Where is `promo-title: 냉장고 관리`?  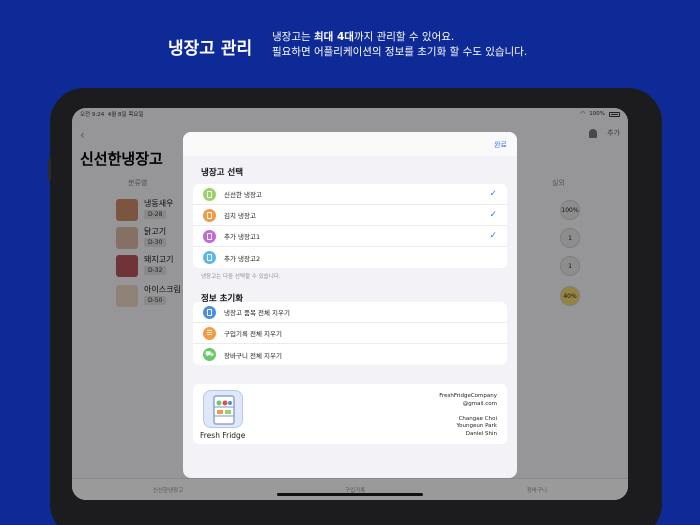
promo-title: 냉장고 관리 is located at coordinates (210, 49).